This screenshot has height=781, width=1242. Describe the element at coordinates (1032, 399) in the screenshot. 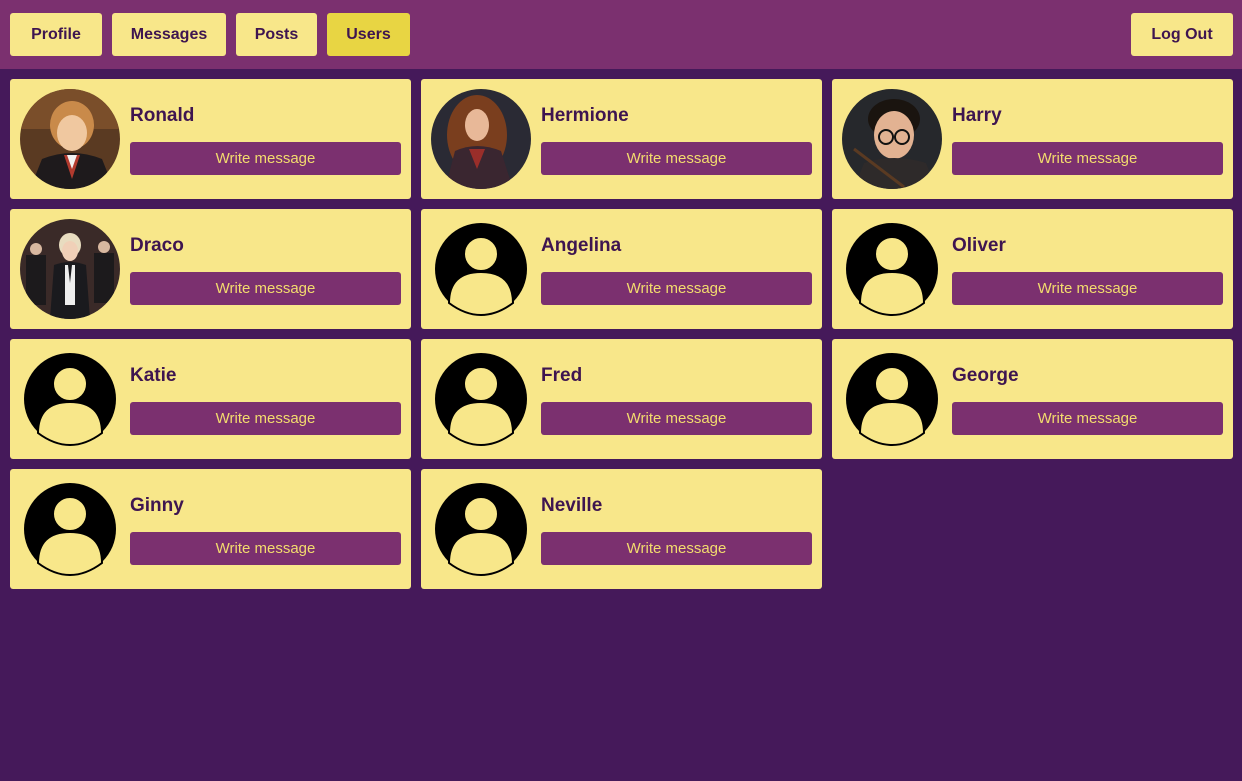

I see `user-card-george: George Write message` at that location.